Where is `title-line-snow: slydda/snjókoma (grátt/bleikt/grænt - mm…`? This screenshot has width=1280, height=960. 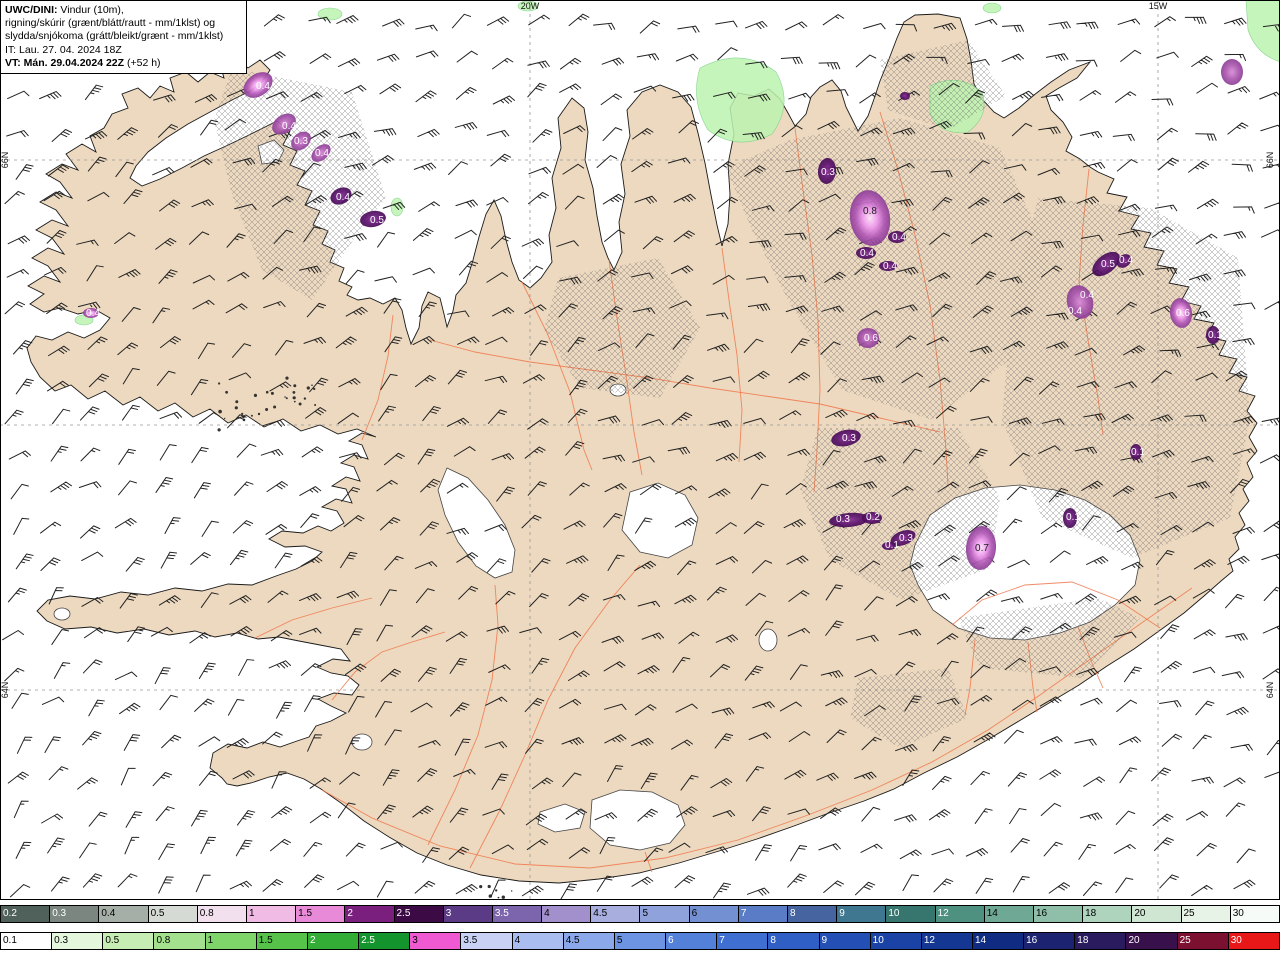 title-line-snow: slydda/snjókoma (grátt/bleikt/grænt - mm… is located at coordinates (114, 36).